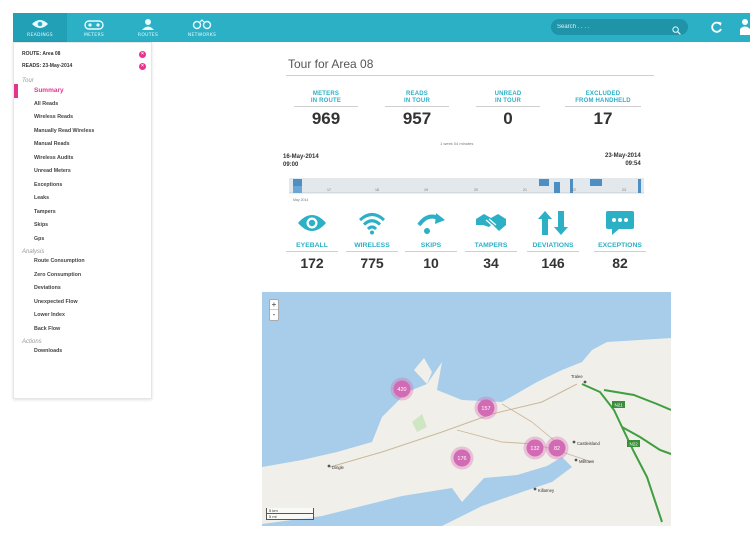 Image resolution: width=750 pixels, height=538 pixels. Describe the element at coordinates (553, 245) in the screenshot. I see `metric-label: DEVIATIONS` at that location.